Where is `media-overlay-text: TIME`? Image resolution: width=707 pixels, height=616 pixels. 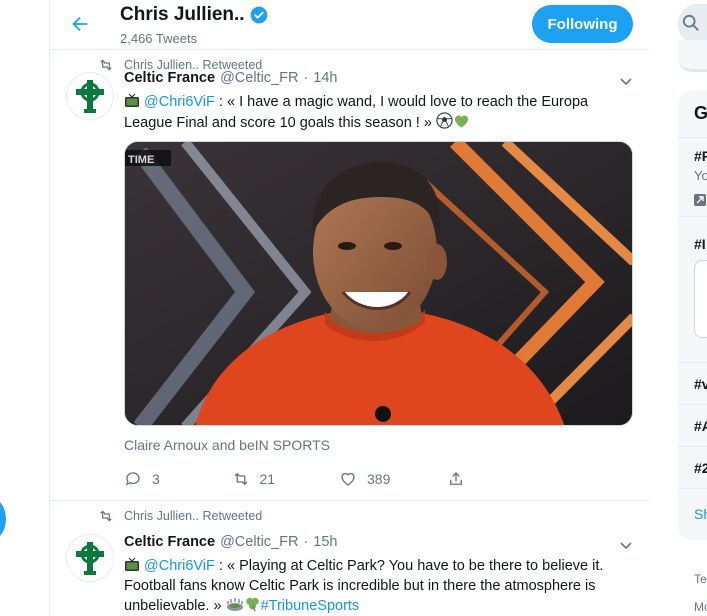 media-overlay-text: TIME is located at coordinates (141, 160).